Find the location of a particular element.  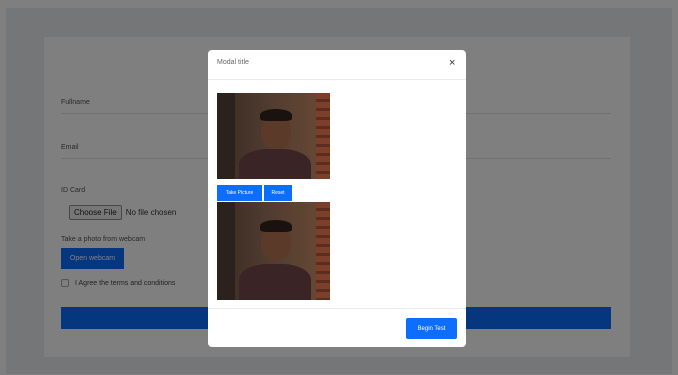

reset-button: Reset is located at coordinates (278, 193).